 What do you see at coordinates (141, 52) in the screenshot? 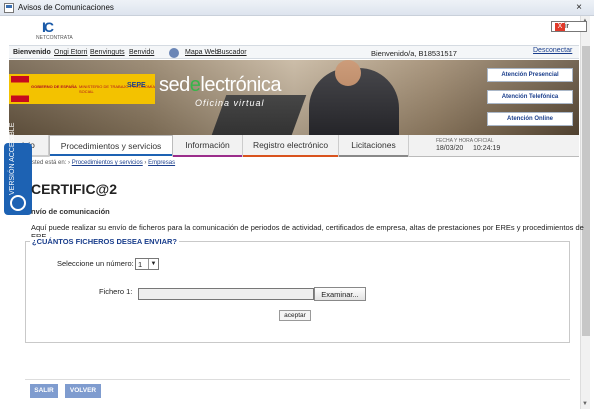
I see `link-benvido: Benvido` at bounding box center [141, 52].